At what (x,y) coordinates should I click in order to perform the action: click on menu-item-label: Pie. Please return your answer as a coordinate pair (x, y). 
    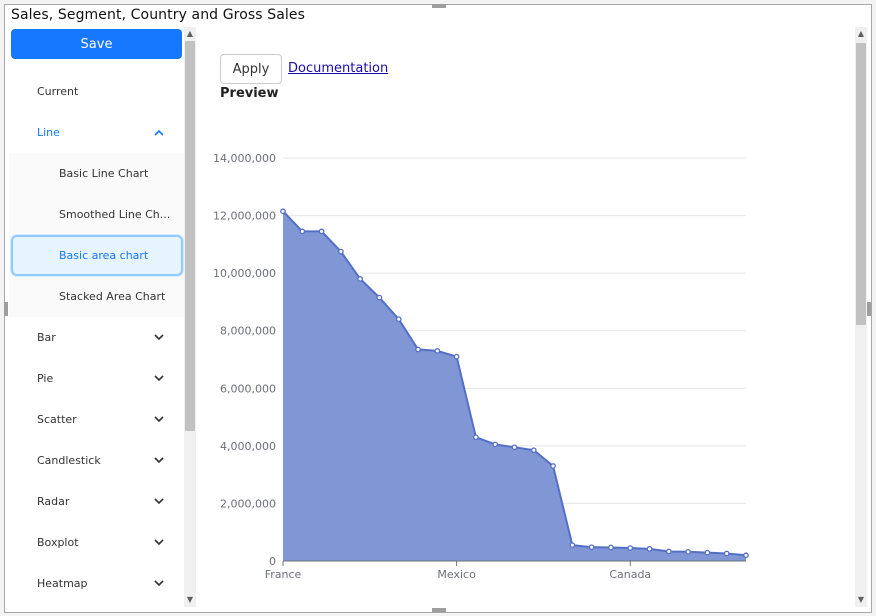
    Looking at the image, I should click on (45, 378).